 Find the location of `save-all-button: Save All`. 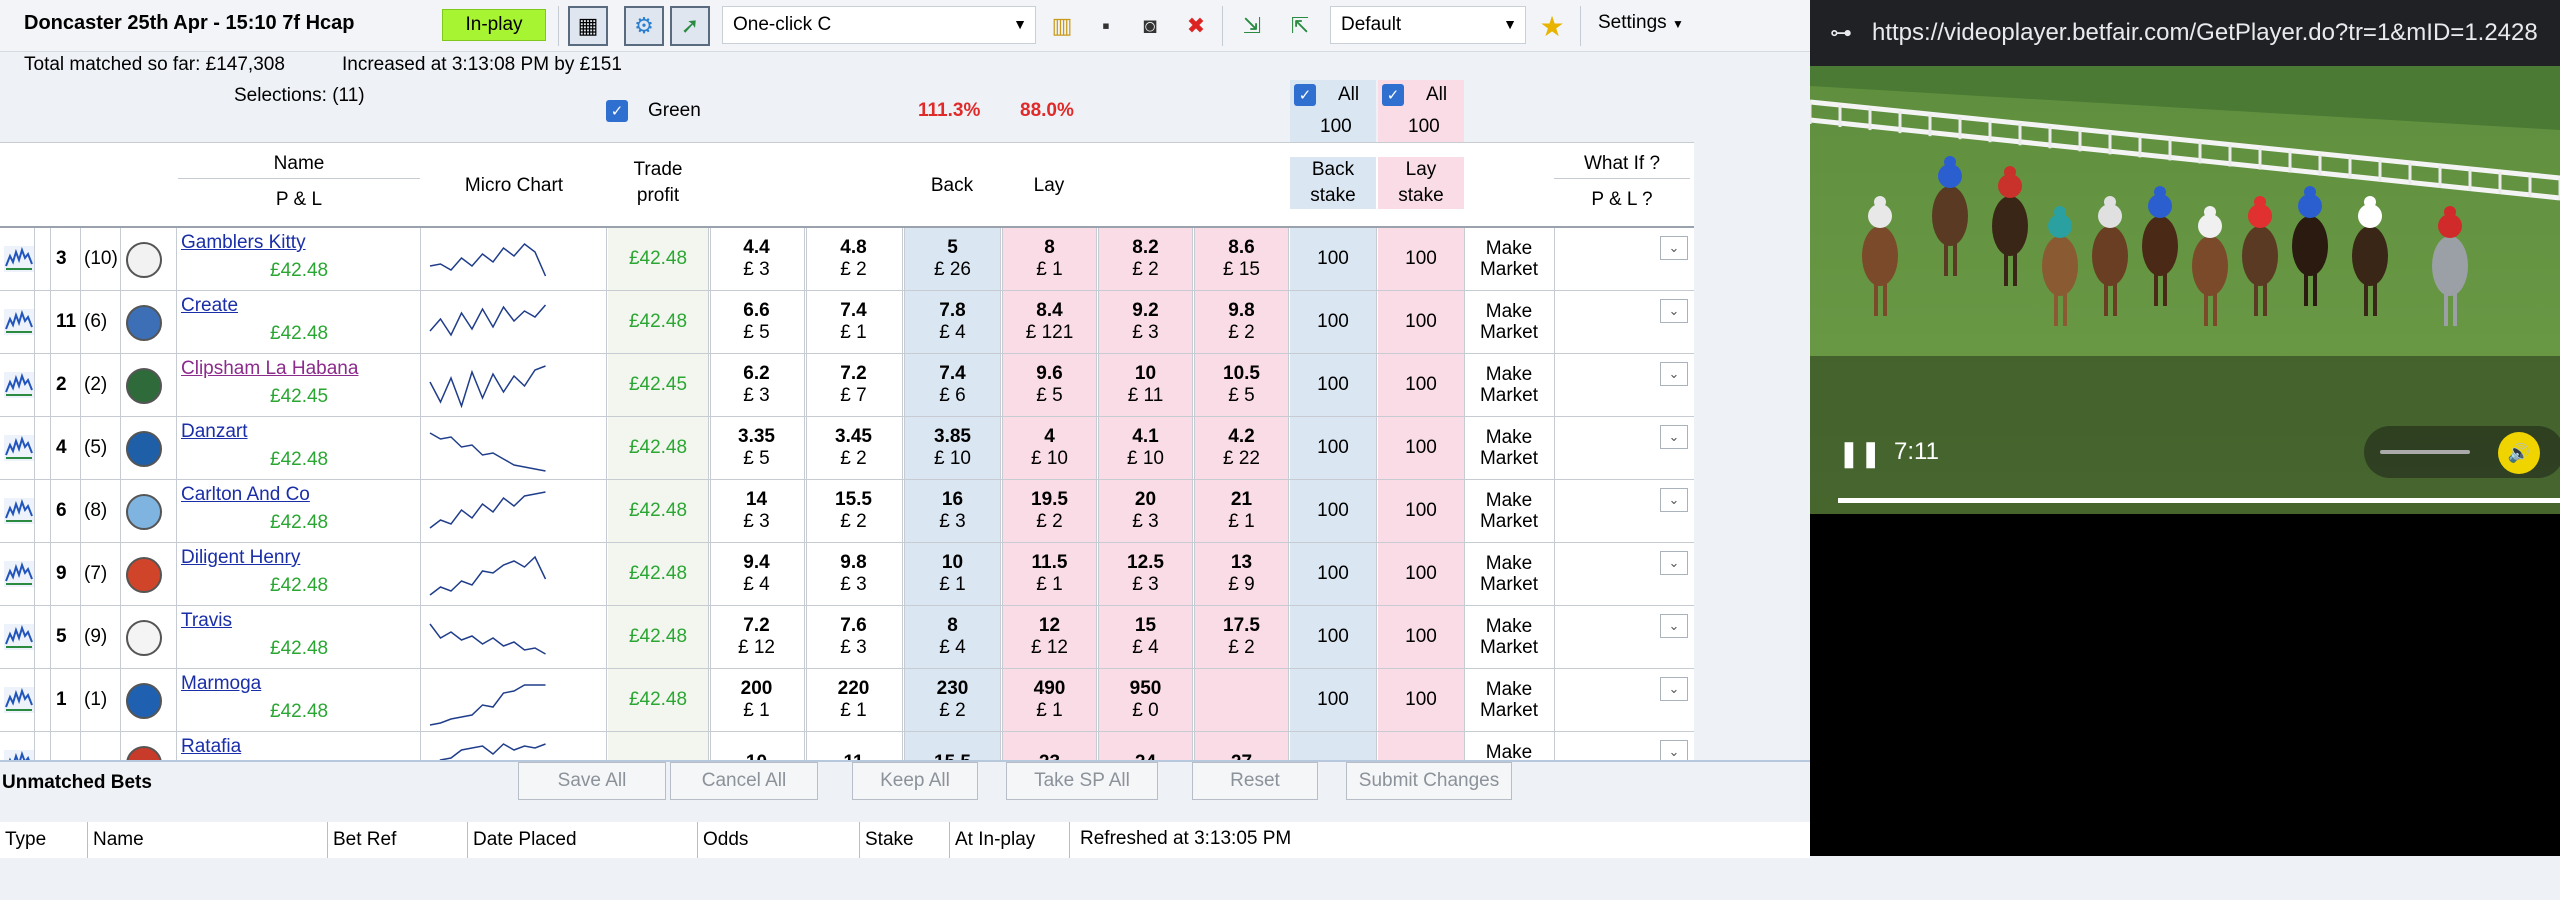

save-all-button: Save All is located at coordinates (592, 781).